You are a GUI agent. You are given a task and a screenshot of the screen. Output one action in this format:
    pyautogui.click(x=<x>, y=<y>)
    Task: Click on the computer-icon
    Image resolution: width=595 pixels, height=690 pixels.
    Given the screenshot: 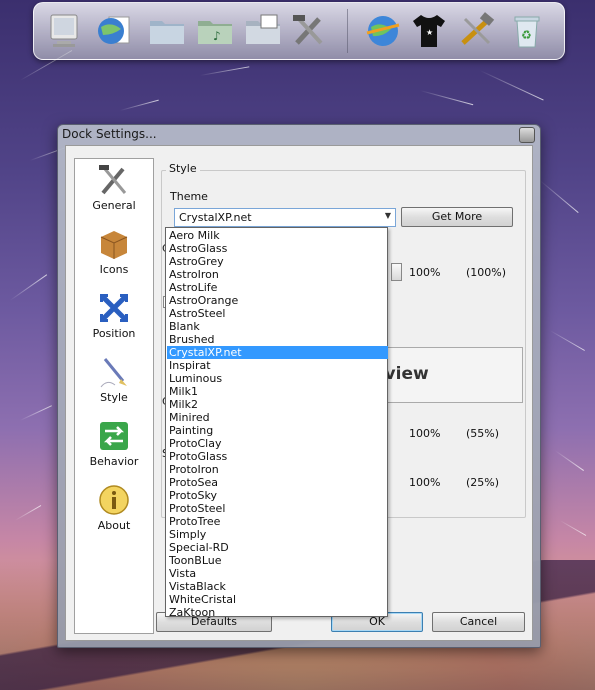 What is the action you would take?
    pyautogui.click(x=65, y=31)
    